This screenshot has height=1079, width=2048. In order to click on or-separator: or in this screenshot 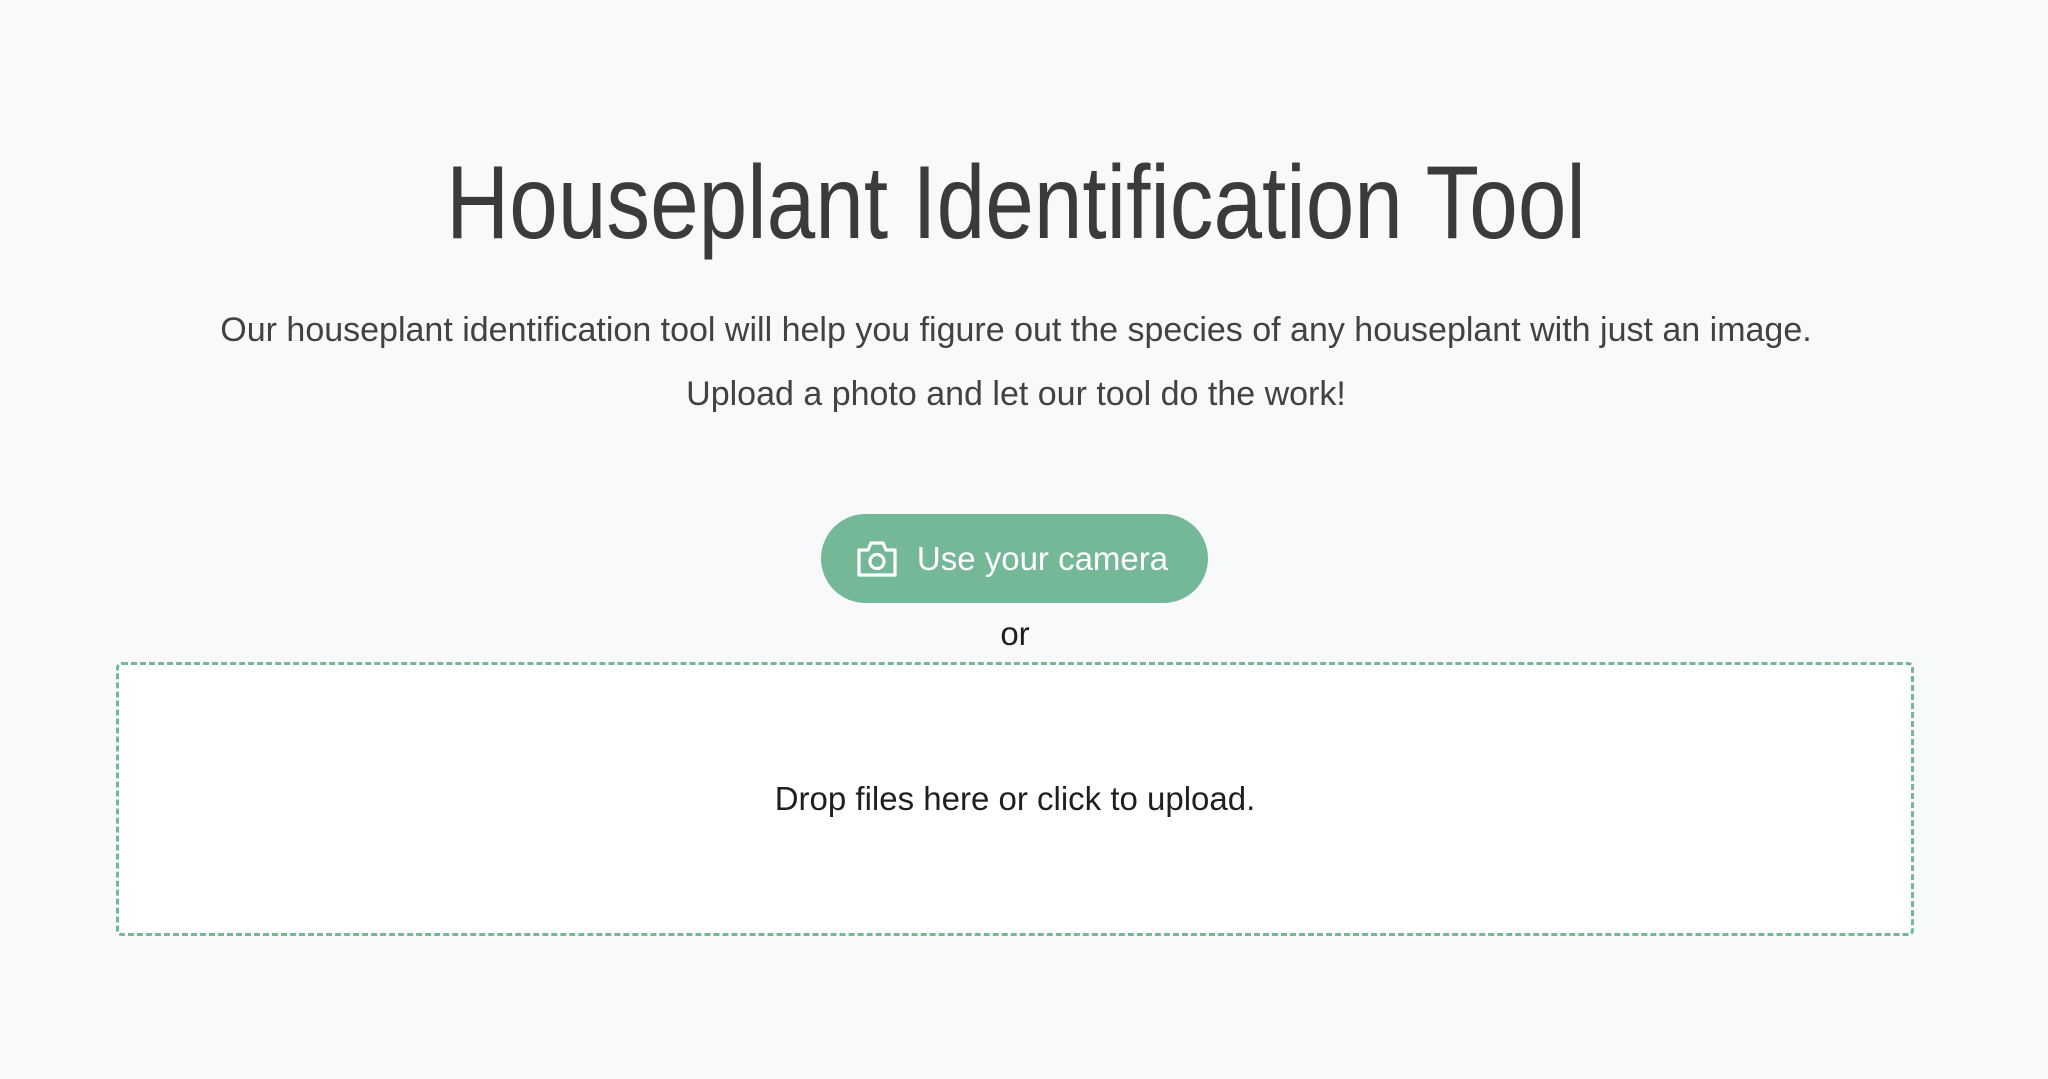, I will do `click(1015, 633)`.